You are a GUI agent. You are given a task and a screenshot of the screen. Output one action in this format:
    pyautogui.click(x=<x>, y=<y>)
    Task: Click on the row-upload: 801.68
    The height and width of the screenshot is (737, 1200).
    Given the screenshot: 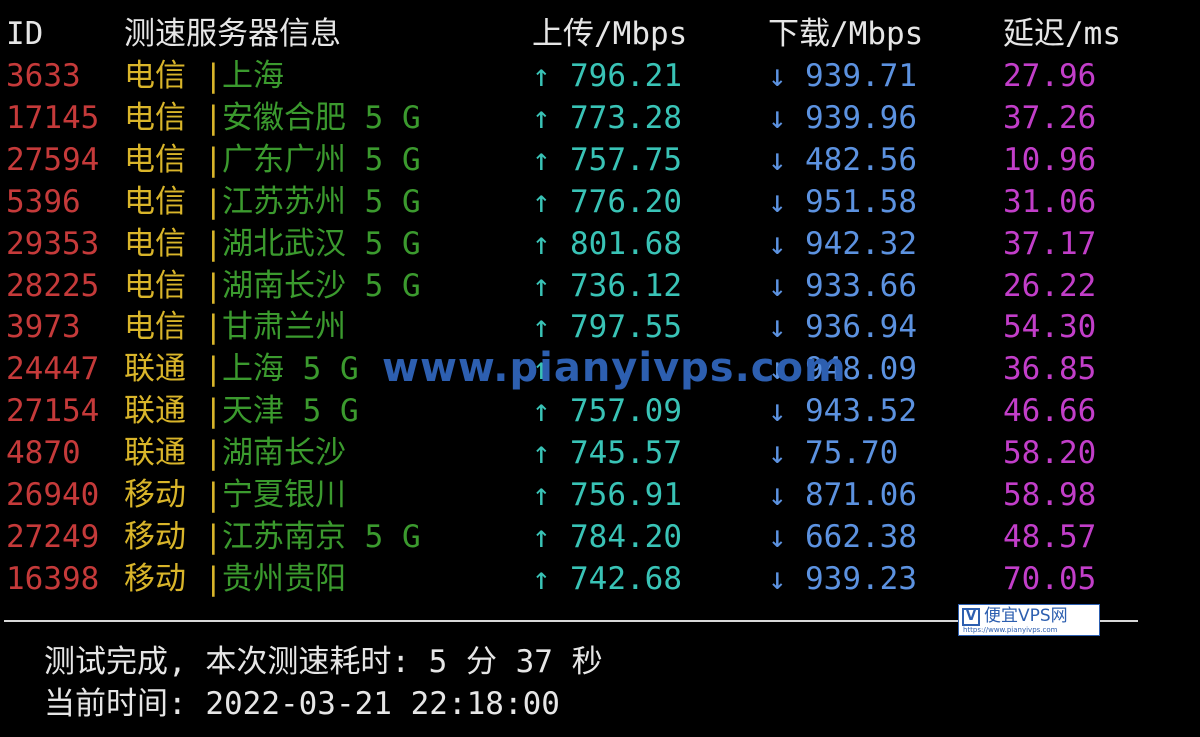 What is the action you would take?
    pyautogui.click(x=626, y=243)
    